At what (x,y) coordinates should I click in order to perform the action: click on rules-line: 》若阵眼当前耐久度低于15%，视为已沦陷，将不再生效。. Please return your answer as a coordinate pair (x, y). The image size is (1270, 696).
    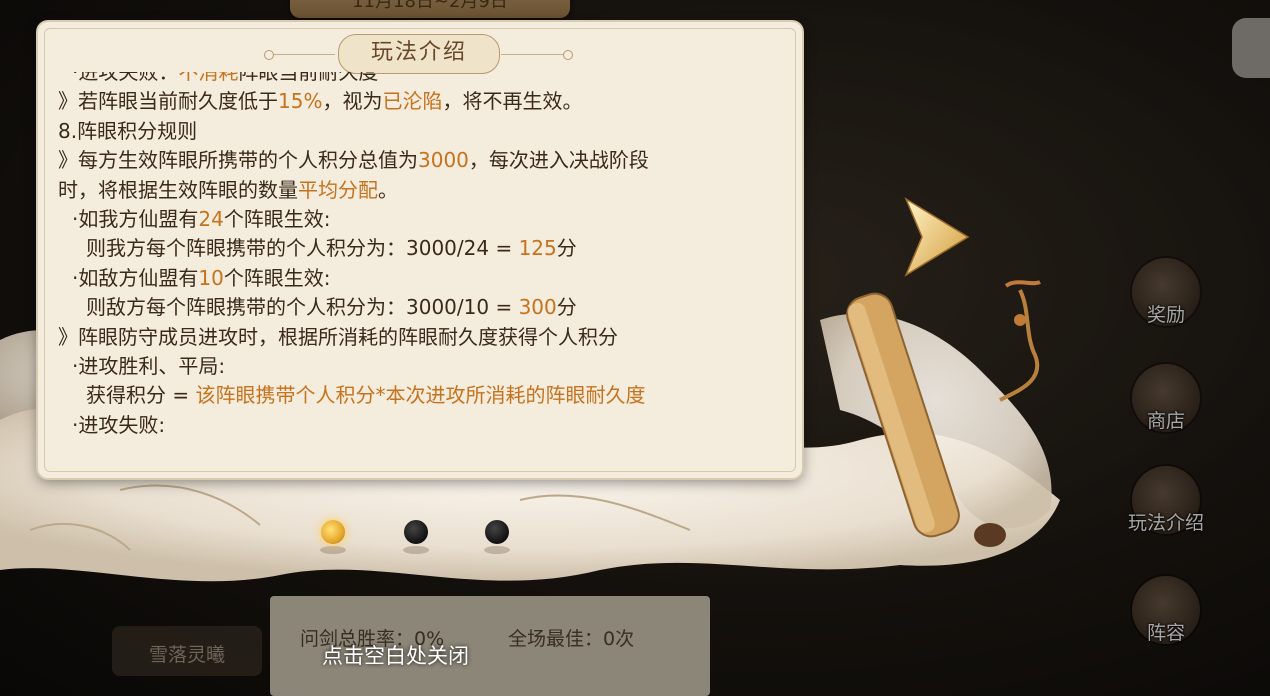
    Looking at the image, I should click on (423, 101).